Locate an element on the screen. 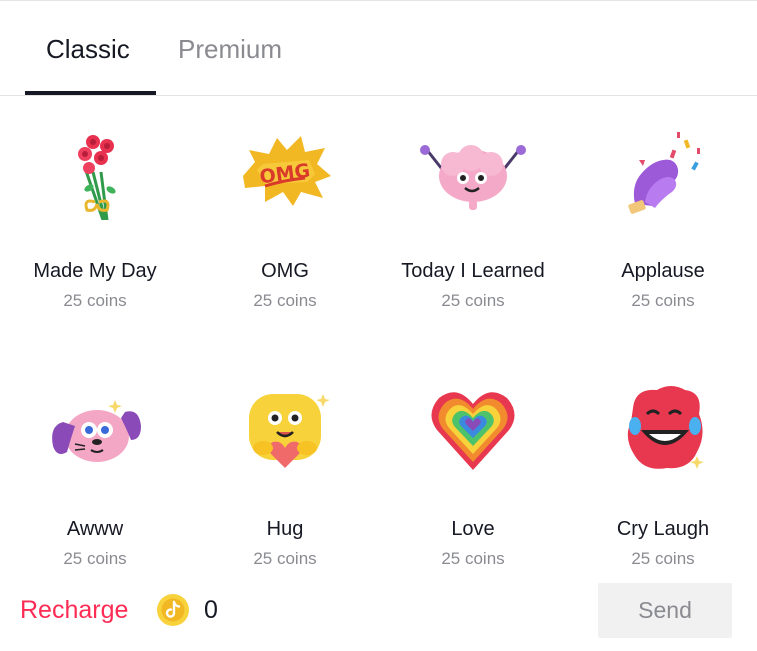  omg-splash-icon: OMG is located at coordinates (287, 171).